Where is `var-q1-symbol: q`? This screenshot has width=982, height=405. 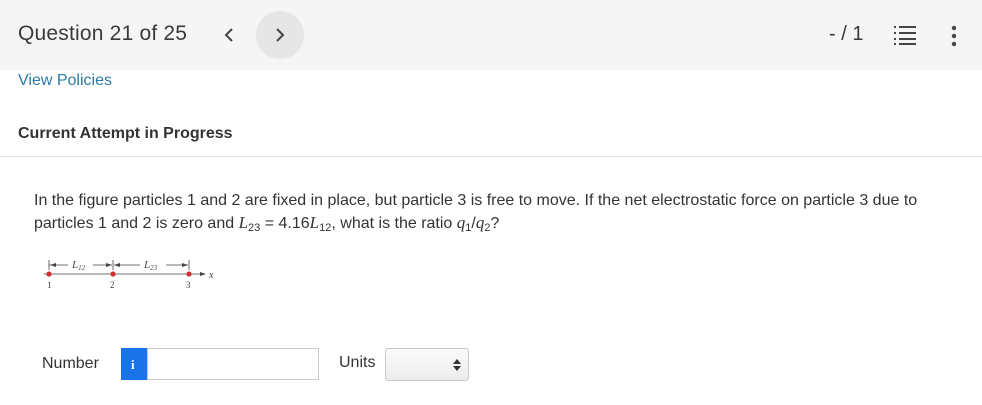 var-q1-symbol: q is located at coordinates (461, 222).